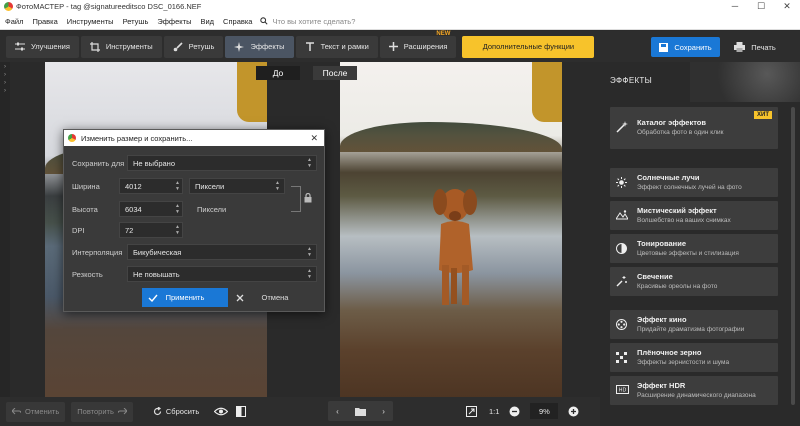  I want to click on height-input: 6034 ▲ ▼, so click(151, 209).